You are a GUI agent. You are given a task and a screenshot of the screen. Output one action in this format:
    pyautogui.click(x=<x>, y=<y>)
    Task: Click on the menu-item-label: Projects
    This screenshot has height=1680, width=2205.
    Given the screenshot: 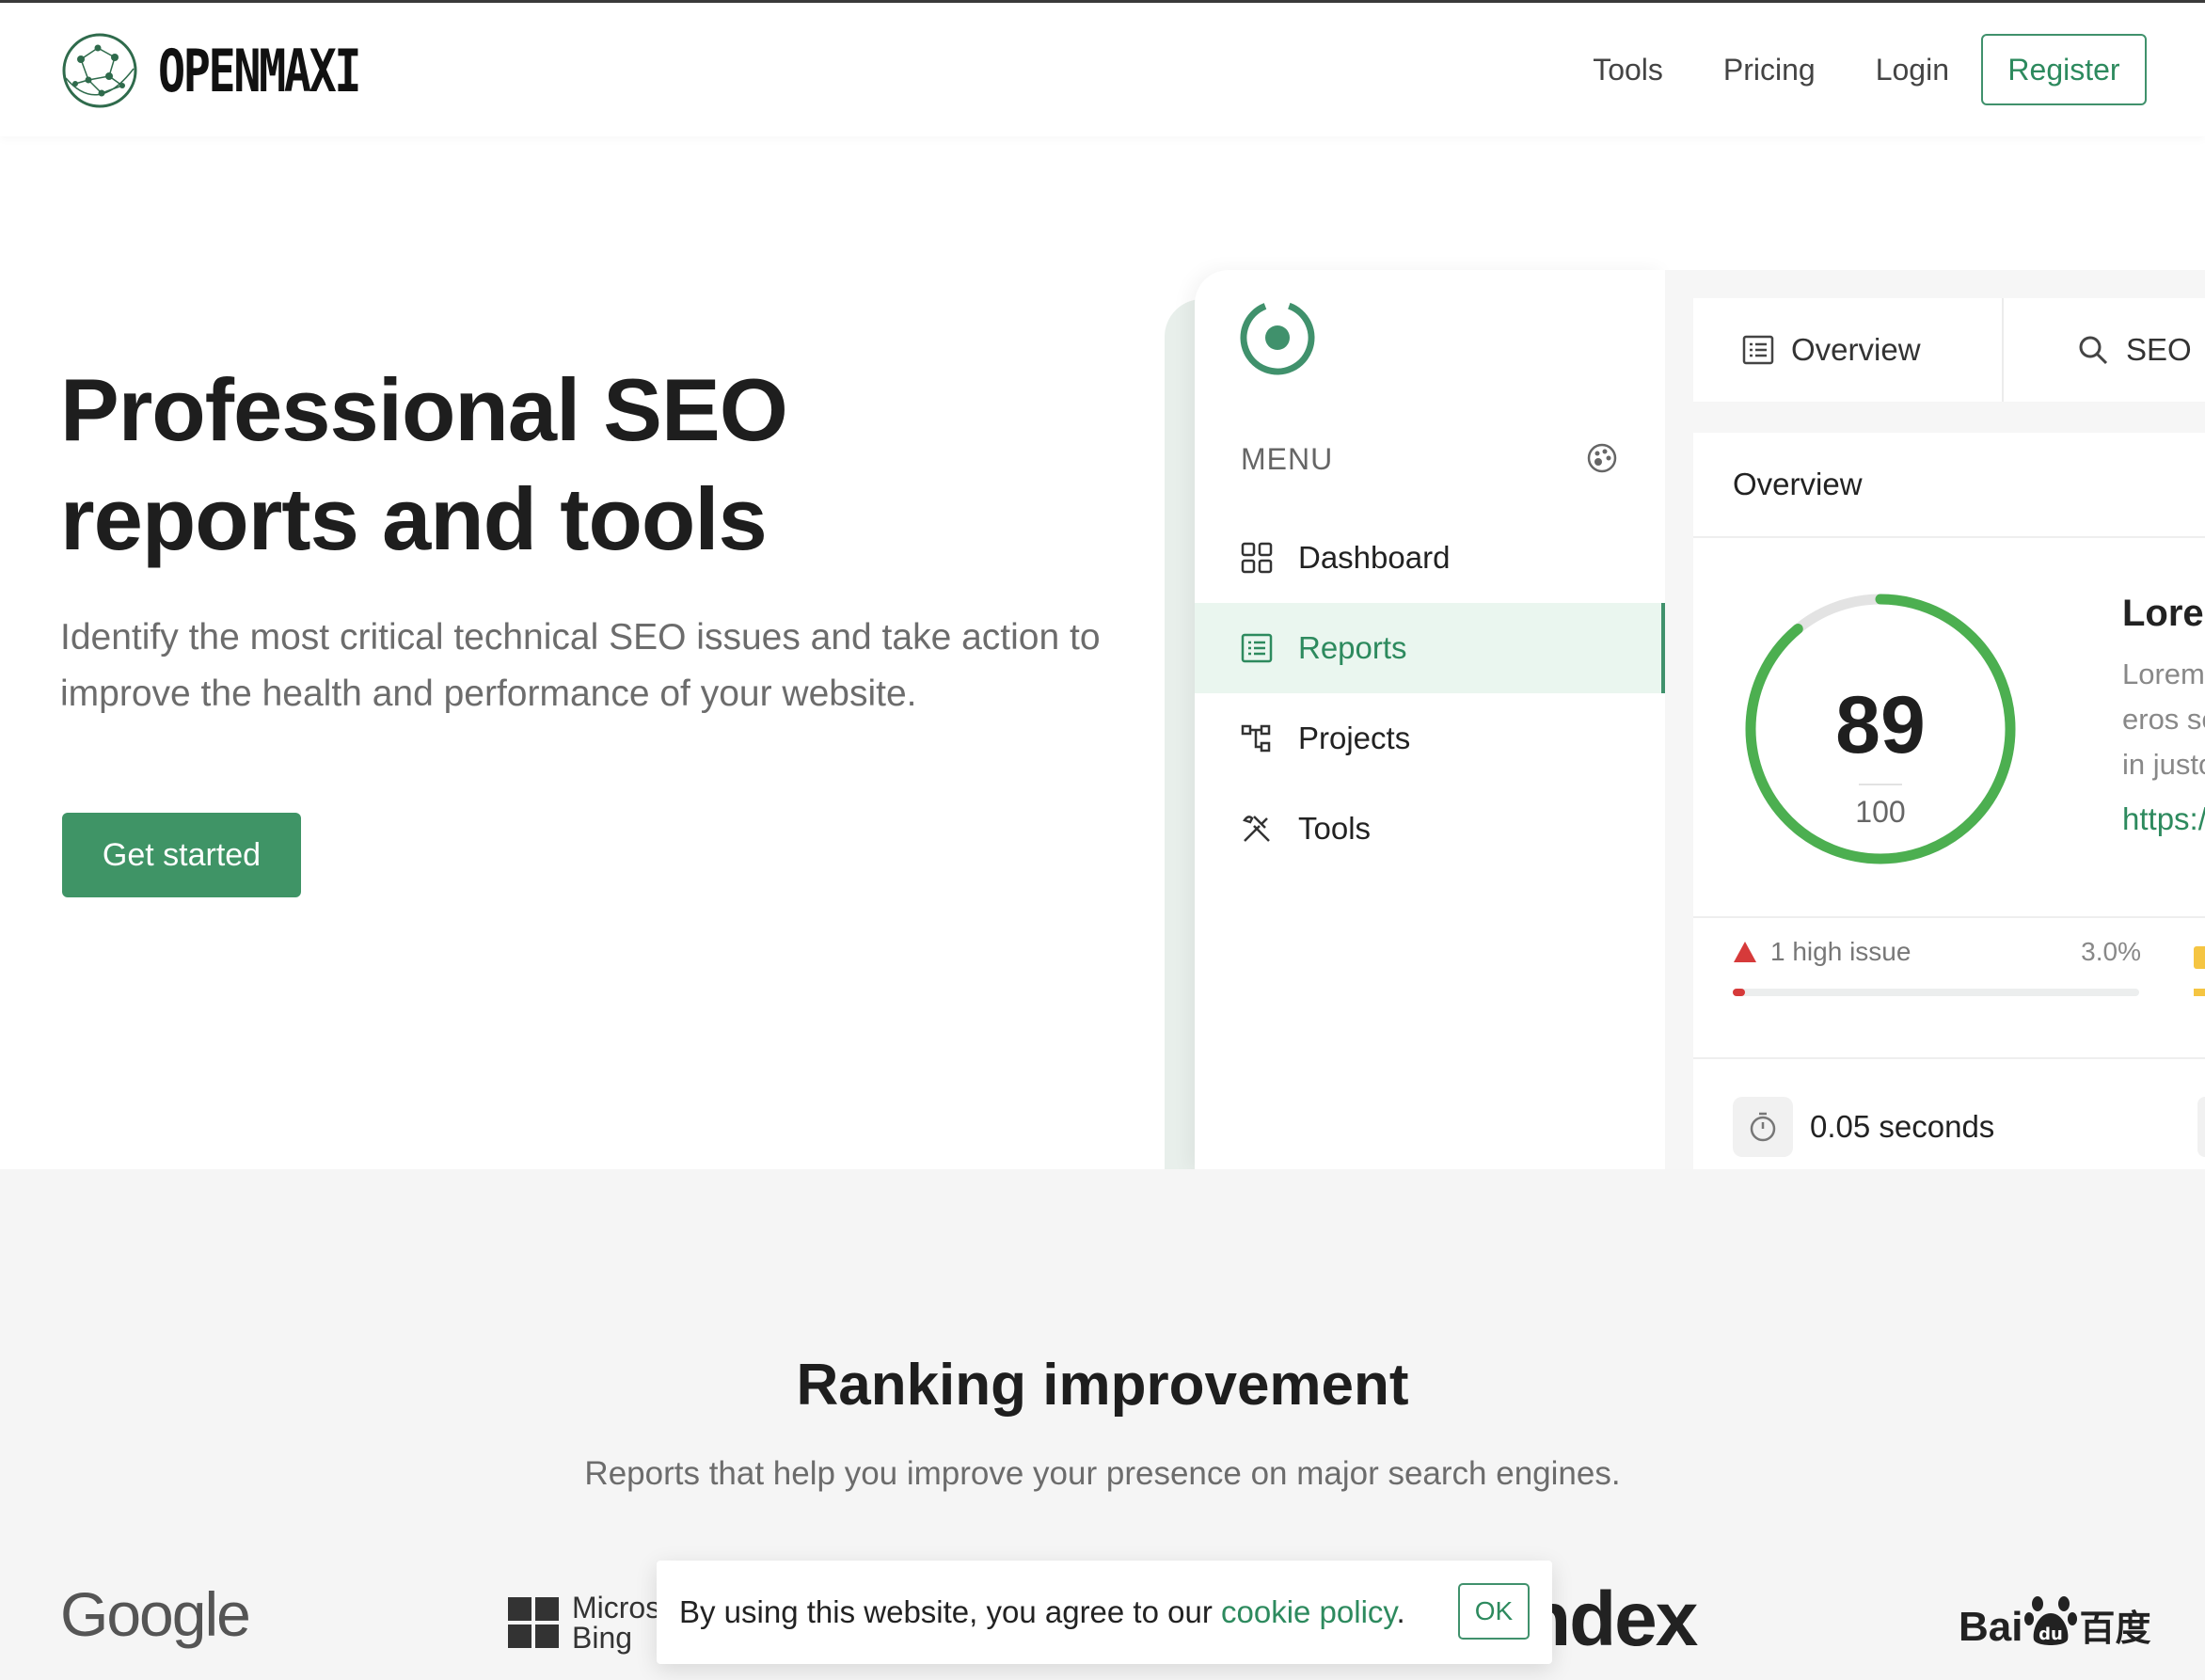 What is the action you would take?
    pyautogui.click(x=1354, y=738)
    